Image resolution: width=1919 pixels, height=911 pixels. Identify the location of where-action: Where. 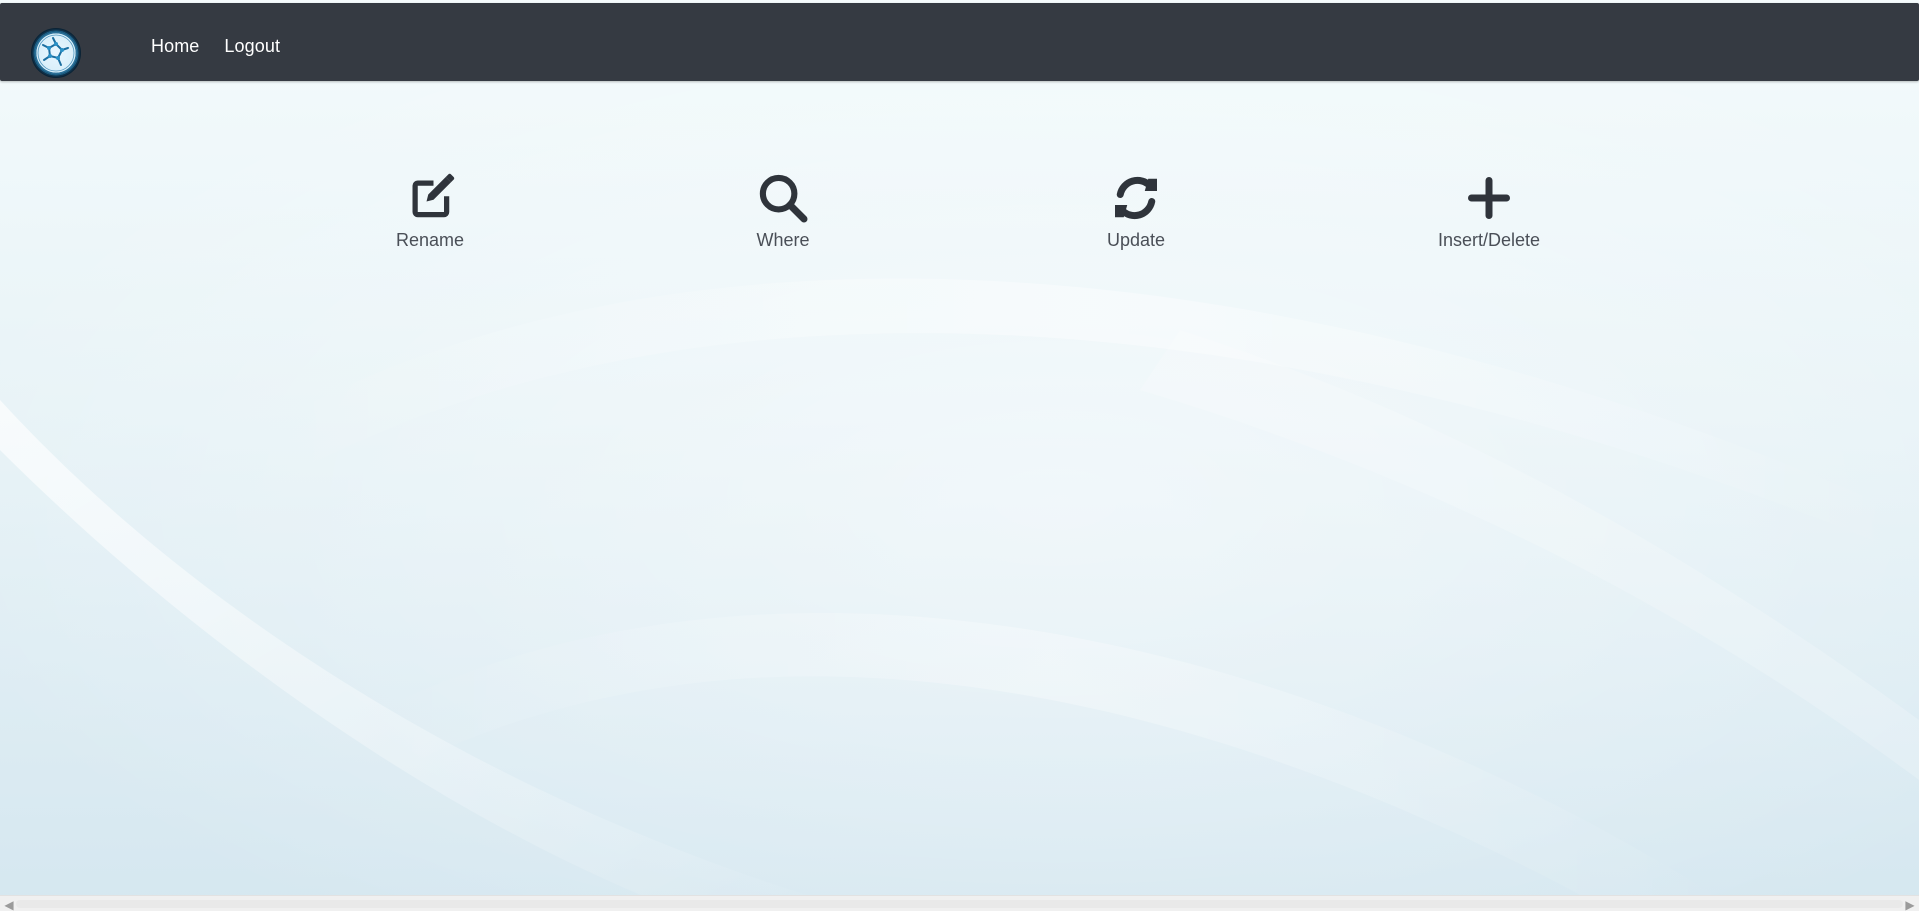
(783, 220).